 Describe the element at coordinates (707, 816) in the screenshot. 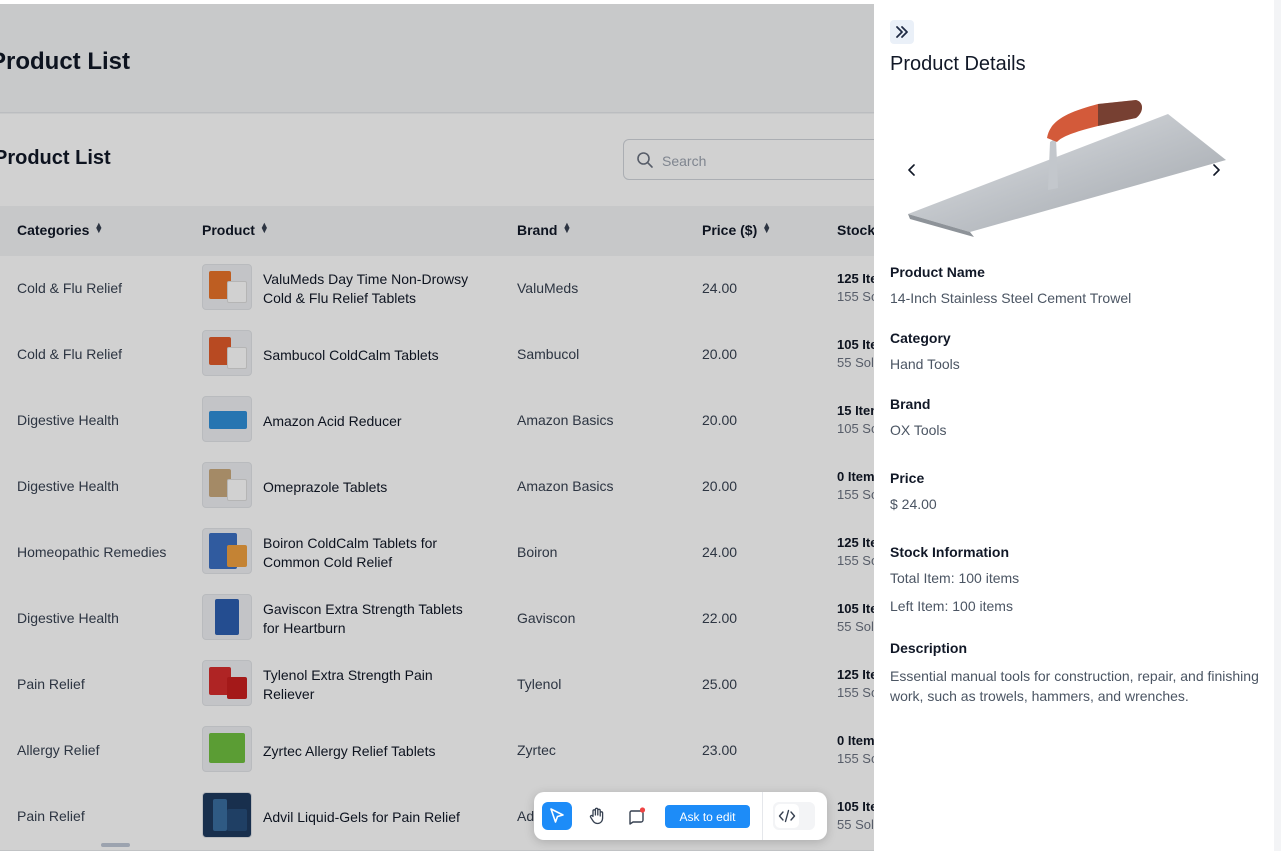

I see `ask-to-edit-button: Ask to edit` at that location.